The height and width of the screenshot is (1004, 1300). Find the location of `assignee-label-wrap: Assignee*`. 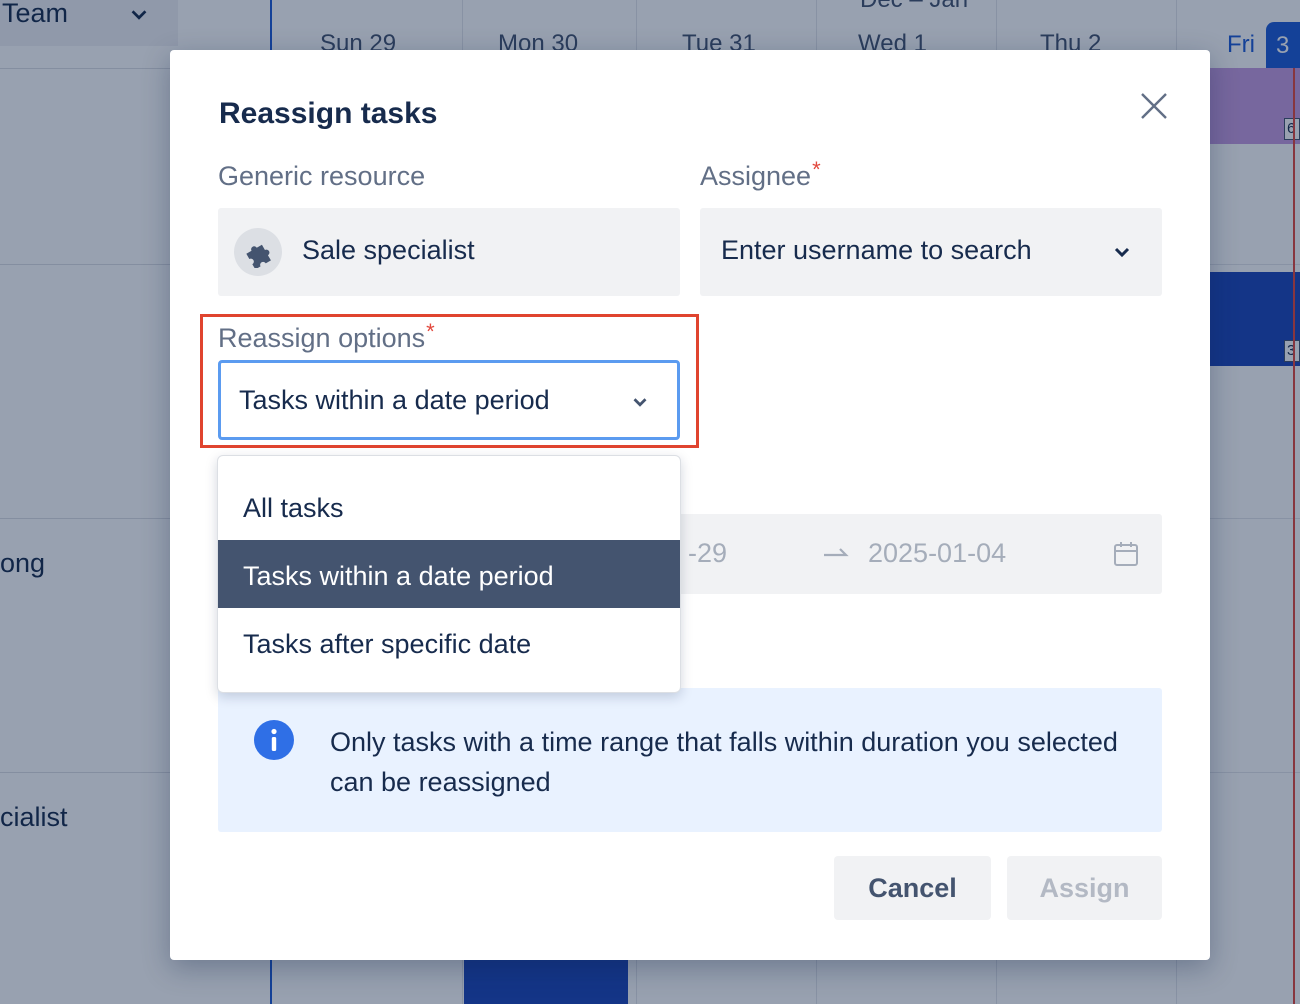

assignee-label-wrap: Assignee* is located at coordinates (760, 174).